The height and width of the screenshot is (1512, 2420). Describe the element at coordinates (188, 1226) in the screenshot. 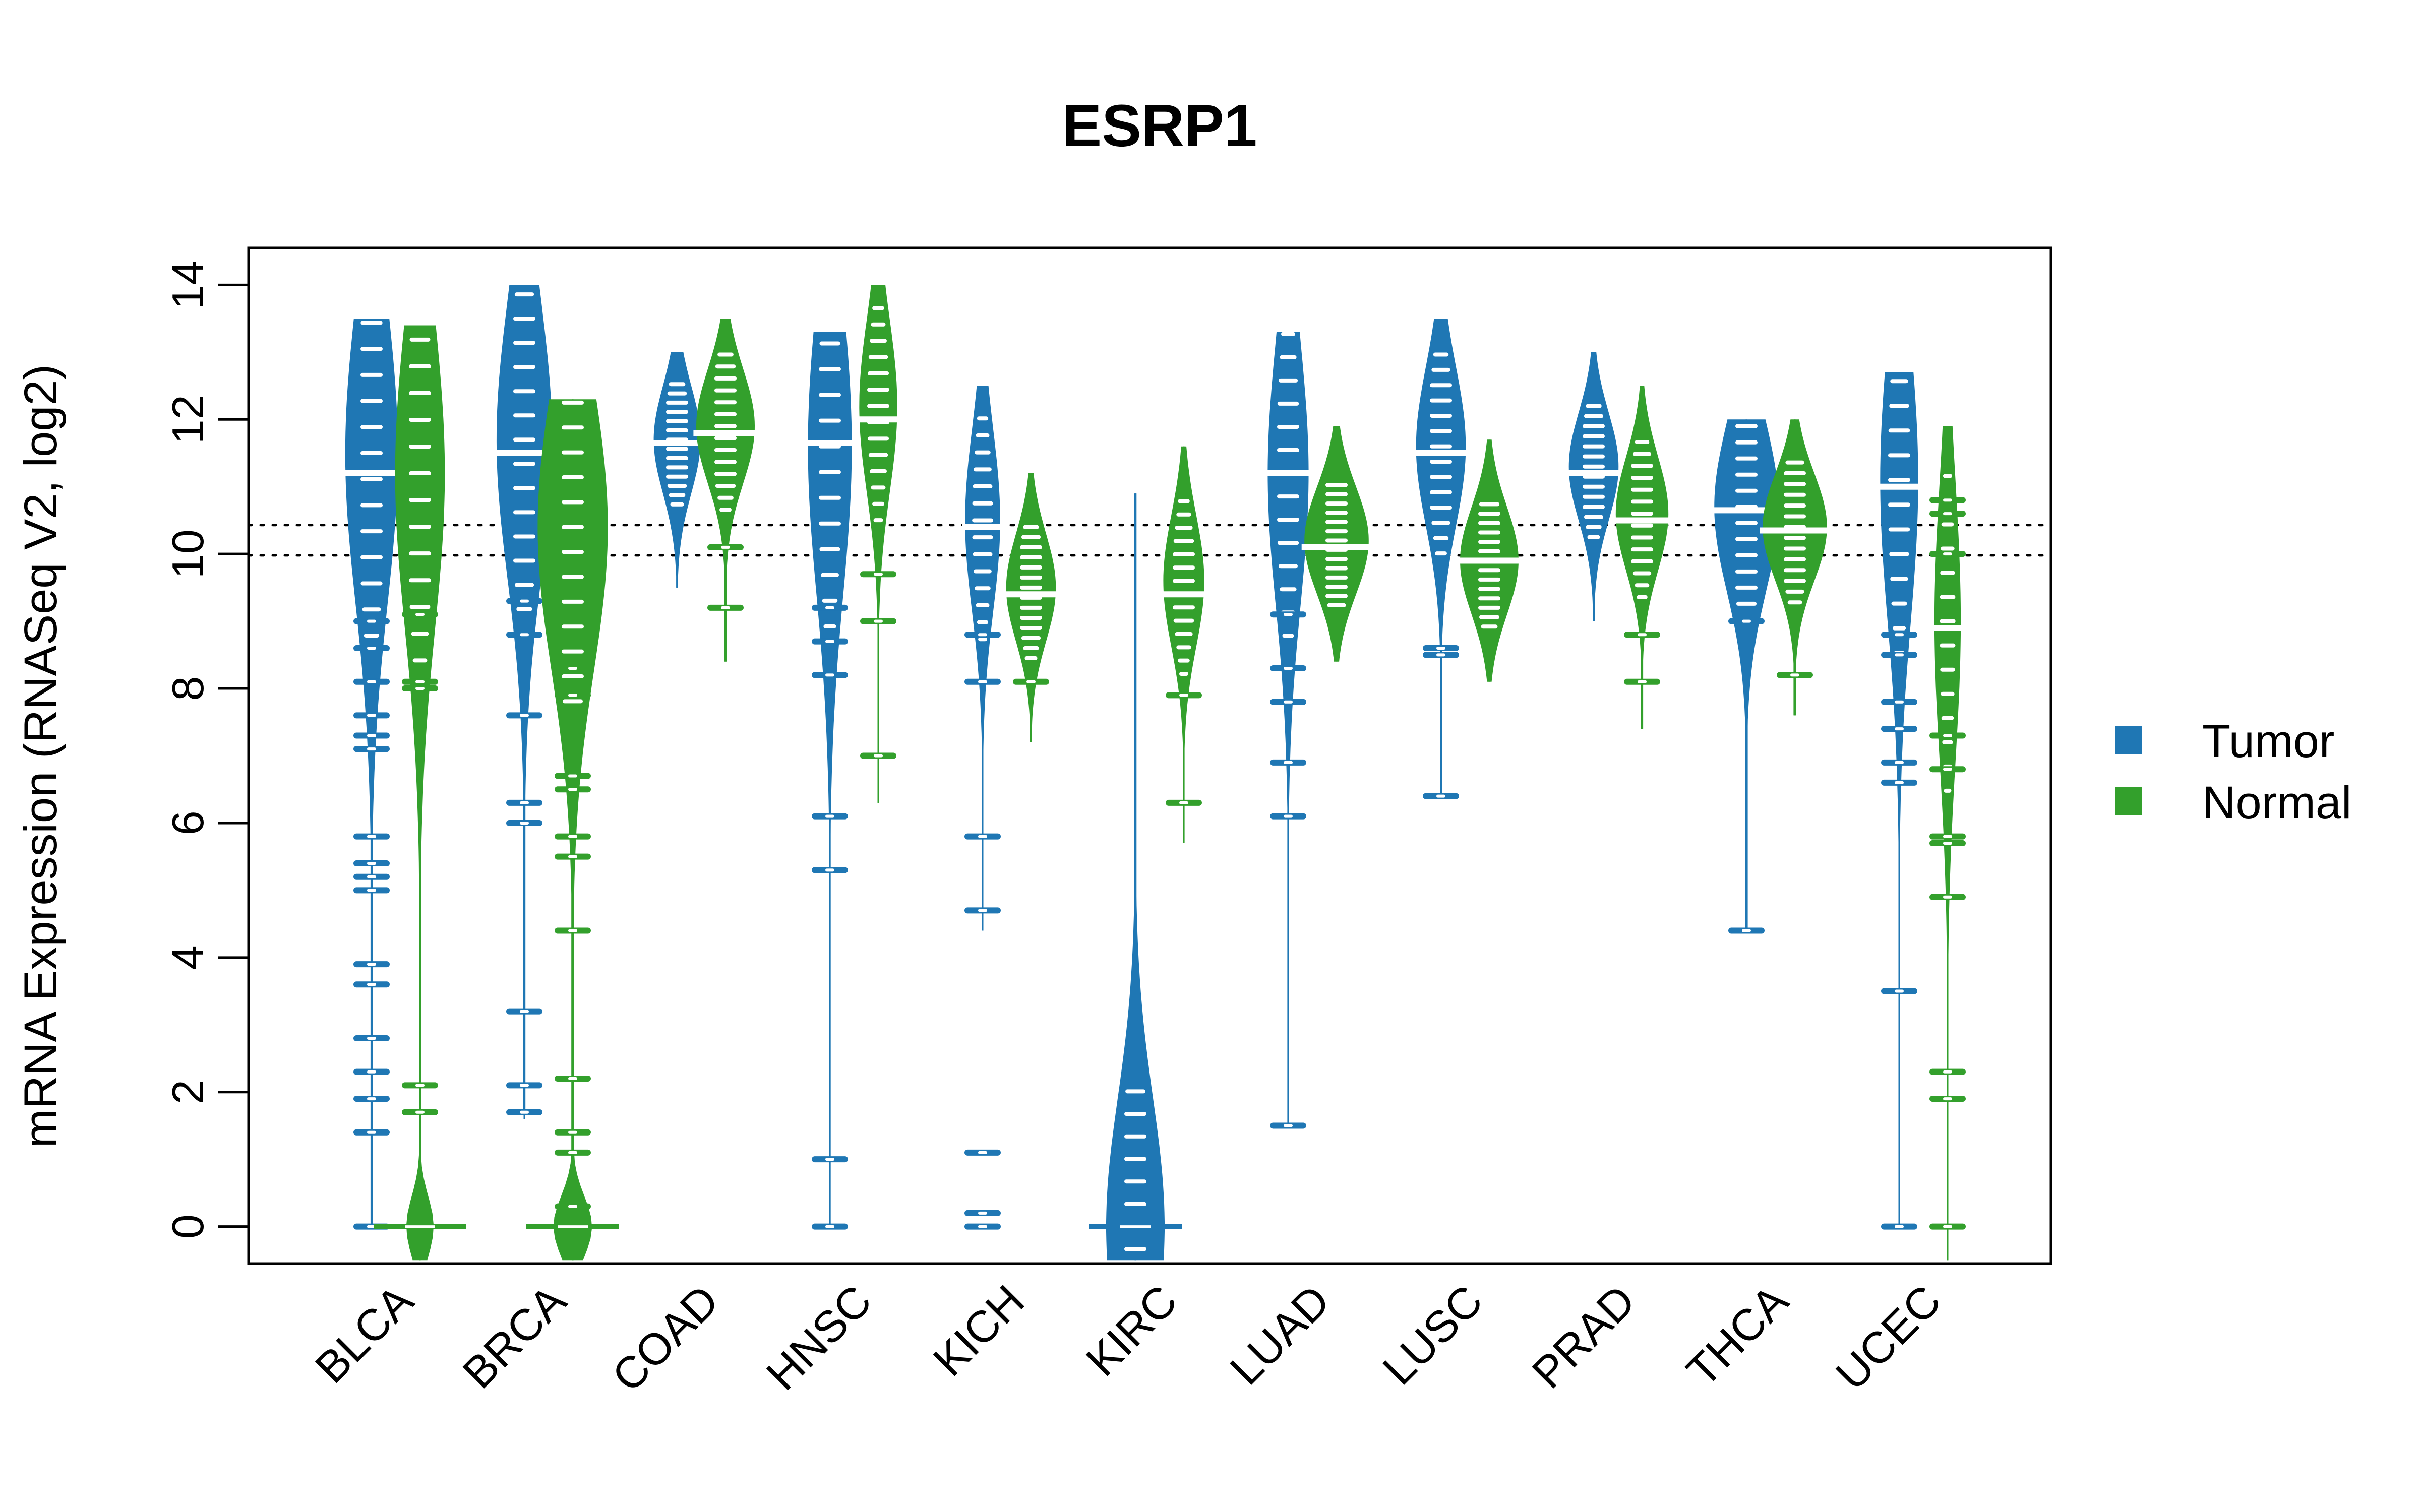

I see `y-tick-label: 0` at that location.